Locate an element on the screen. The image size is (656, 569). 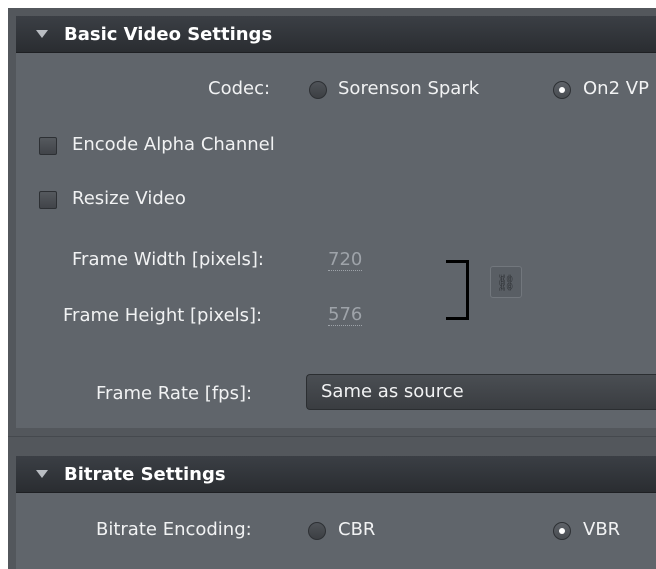
codec-label: Codec: is located at coordinates (239, 88).